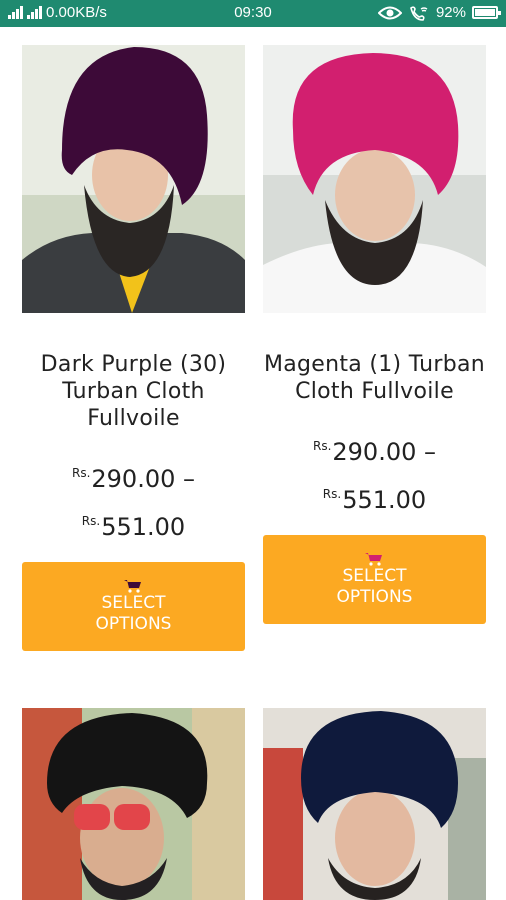 The image size is (506, 900). What do you see at coordinates (419, 13) in the screenshot?
I see `wifi-call-icon` at bounding box center [419, 13].